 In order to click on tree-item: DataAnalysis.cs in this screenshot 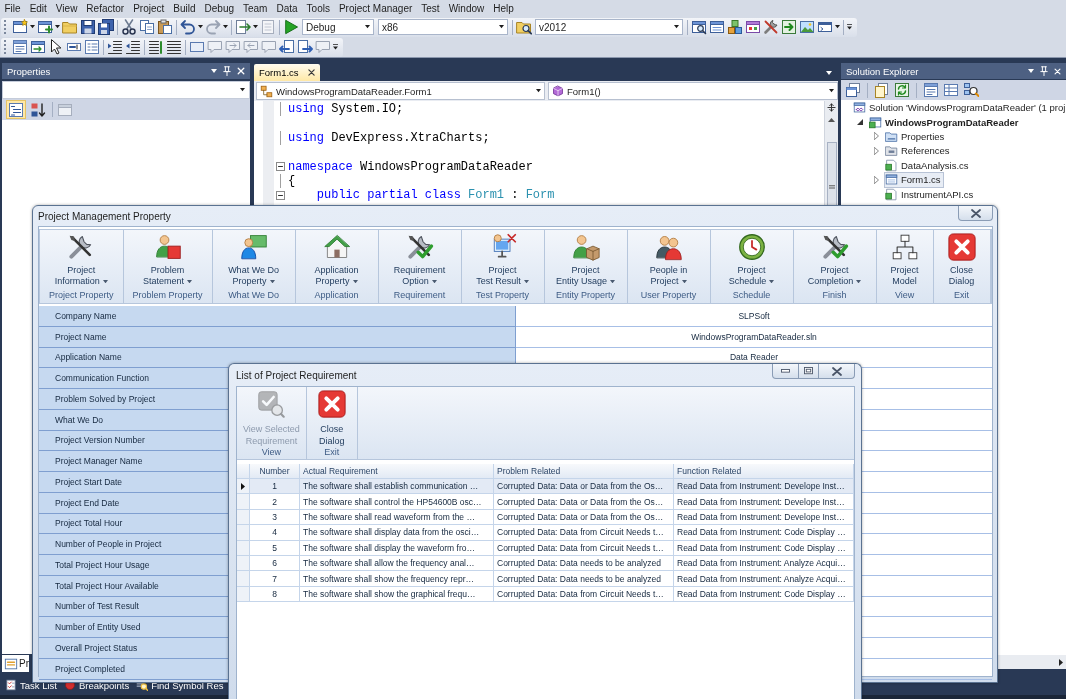, I will do `click(928, 165)`.